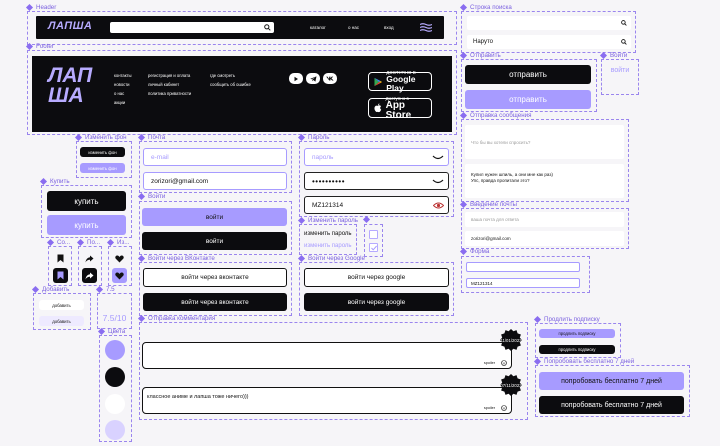 The image size is (720, 446). What do you see at coordinates (230, 84) in the screenshot?
I see `footer-link: сообщить об ошибке` at bounding box center [230, 84].